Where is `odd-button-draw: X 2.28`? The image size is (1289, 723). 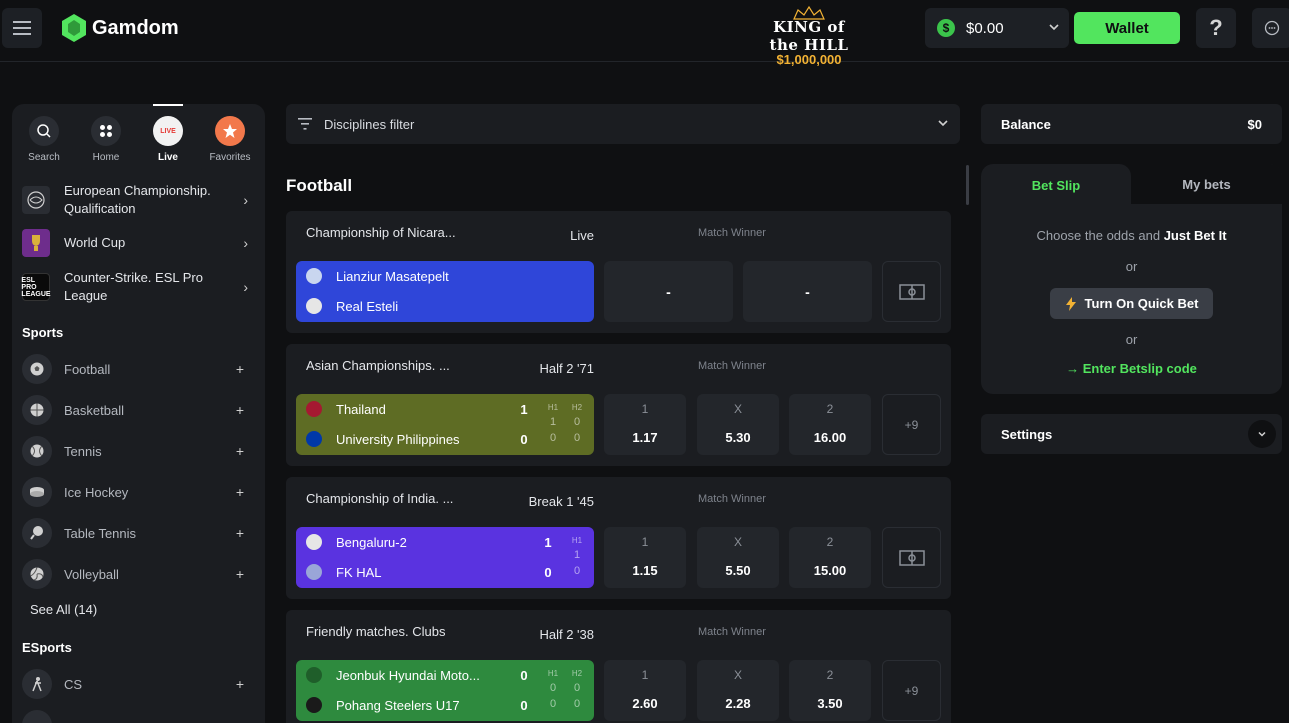
odd-button-draw: X 2.28 is located at coordinates (738, 690).